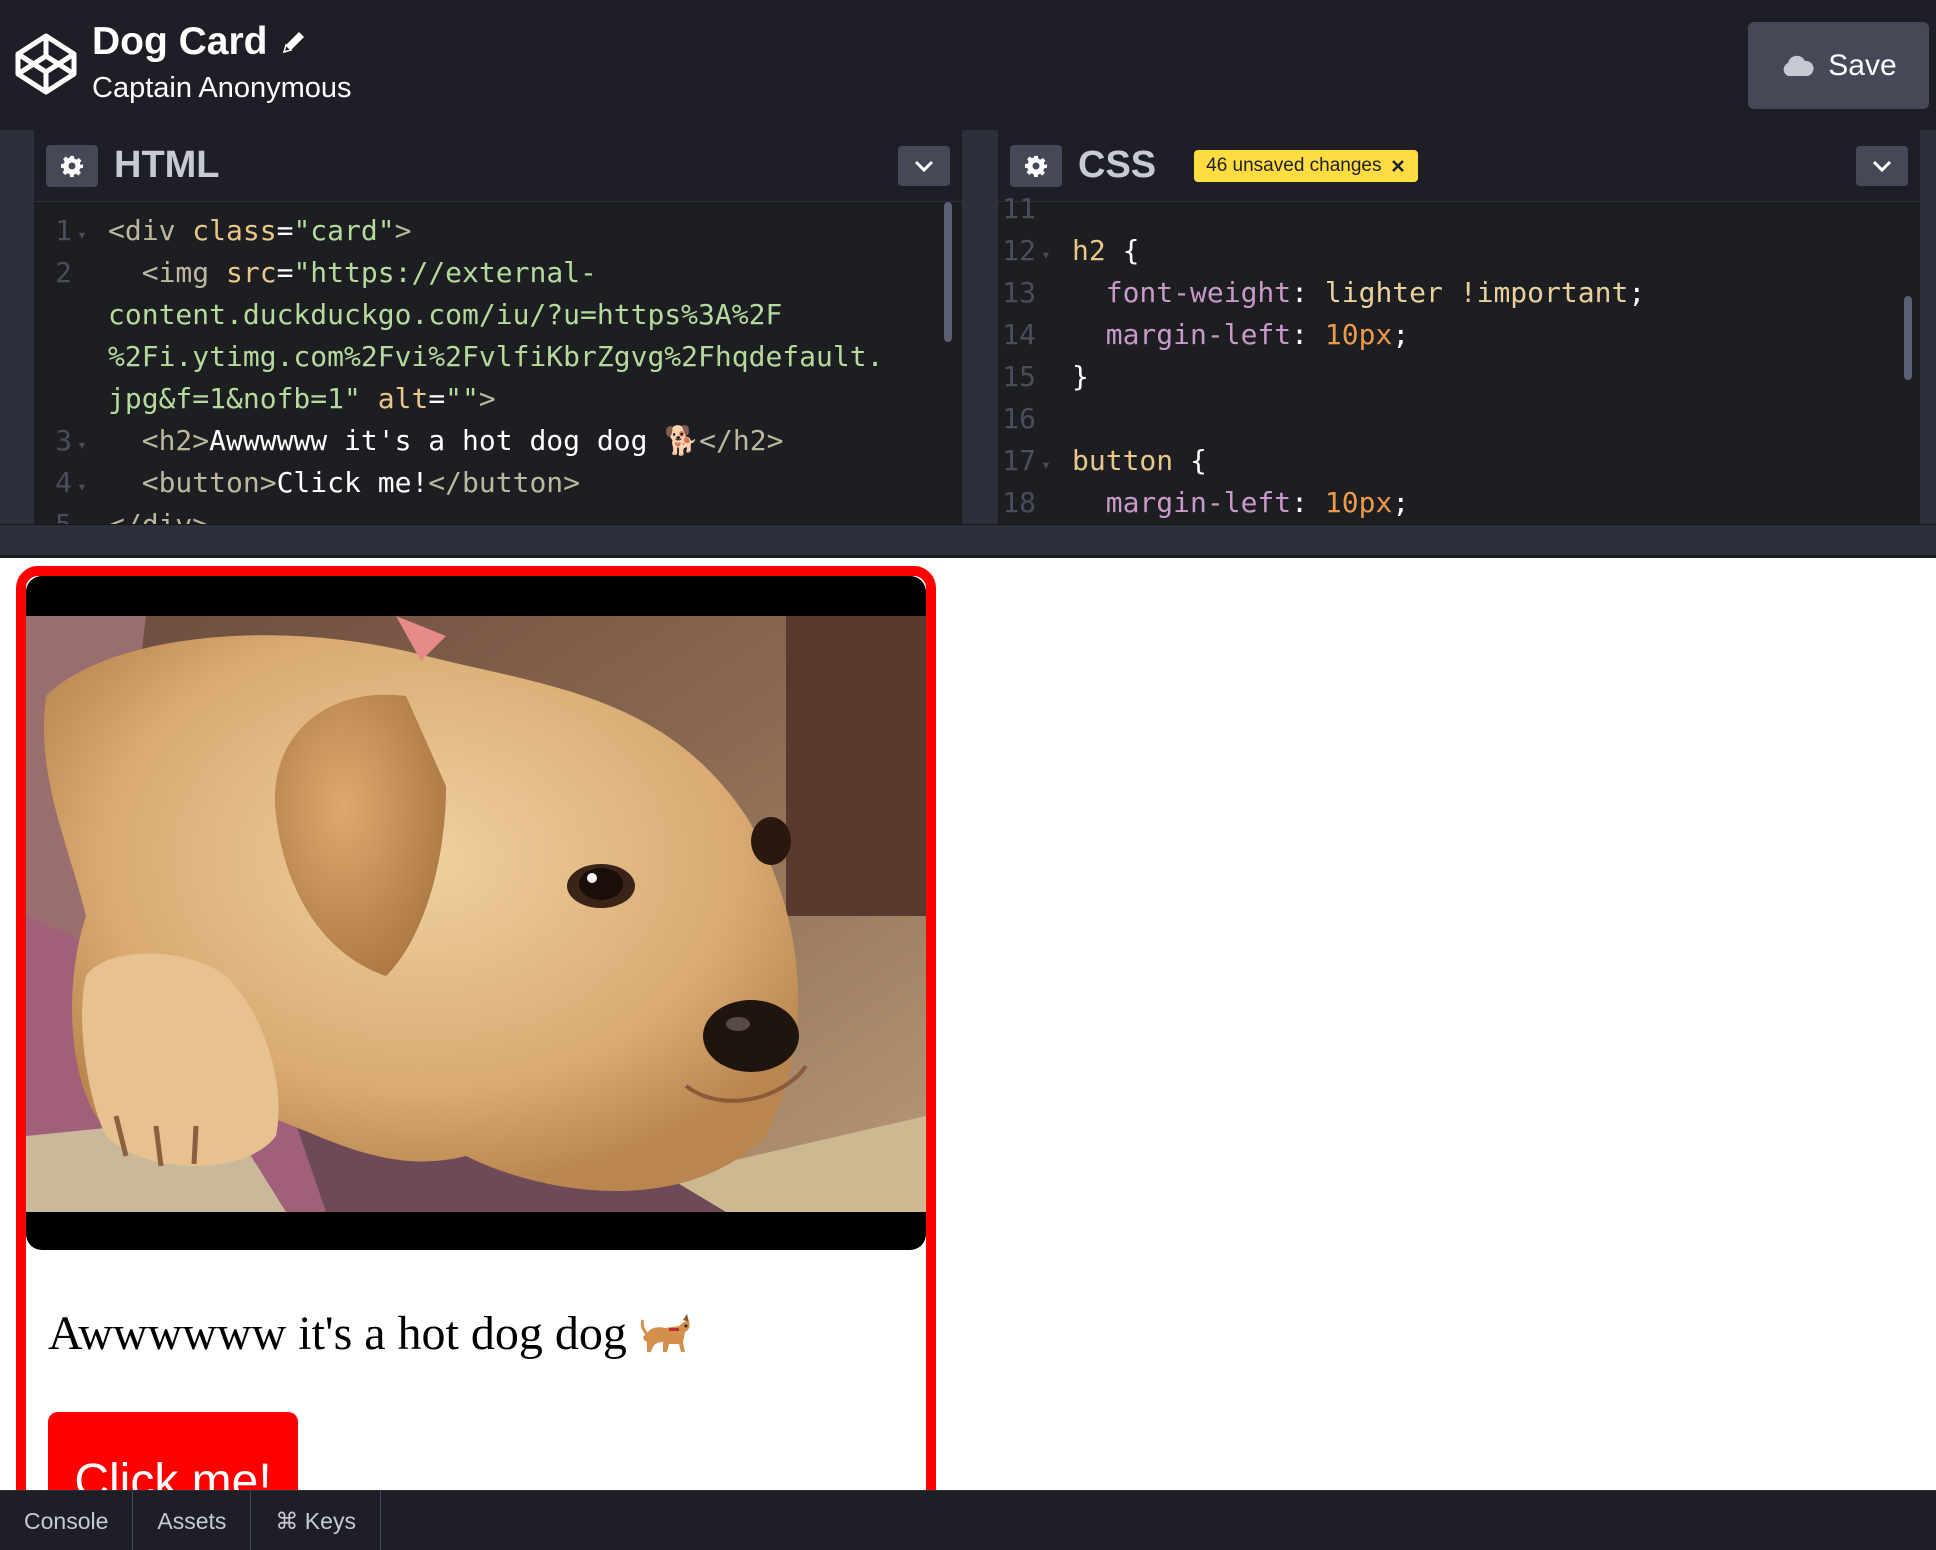 This screenshot has height=1550, width=1936. I want to click on html-pane-header: HTML, so click(498, 166).